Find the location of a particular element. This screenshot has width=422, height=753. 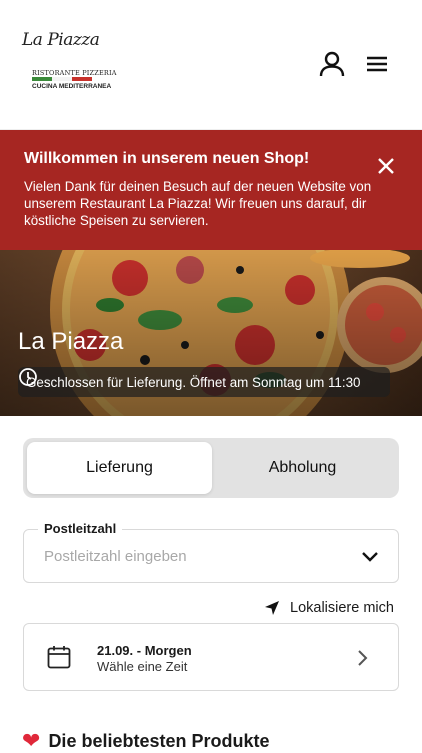

logo-line-2: CUCINA MEDITERRANEA is located at coordinates (72, 86).